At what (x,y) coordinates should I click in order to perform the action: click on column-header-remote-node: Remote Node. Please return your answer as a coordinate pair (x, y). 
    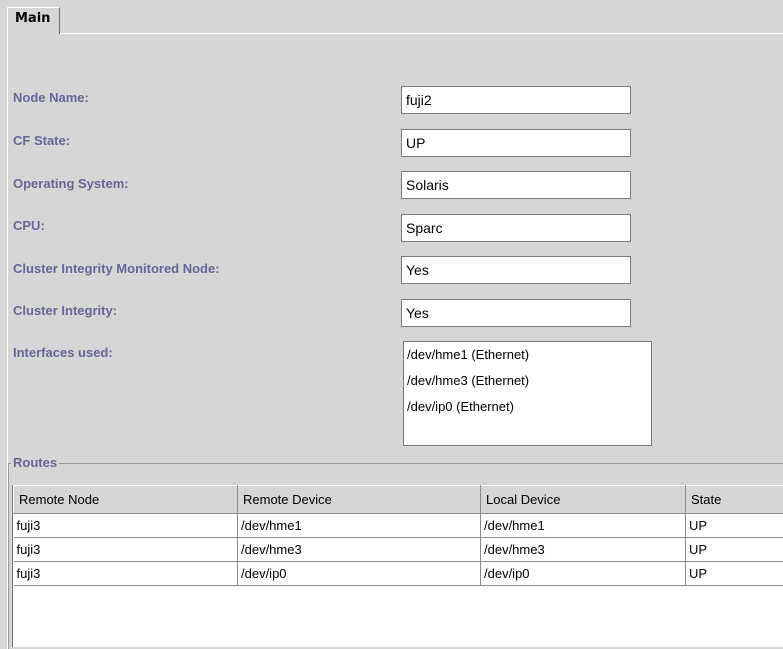
    Looking at the image, I should click on (125, 499).